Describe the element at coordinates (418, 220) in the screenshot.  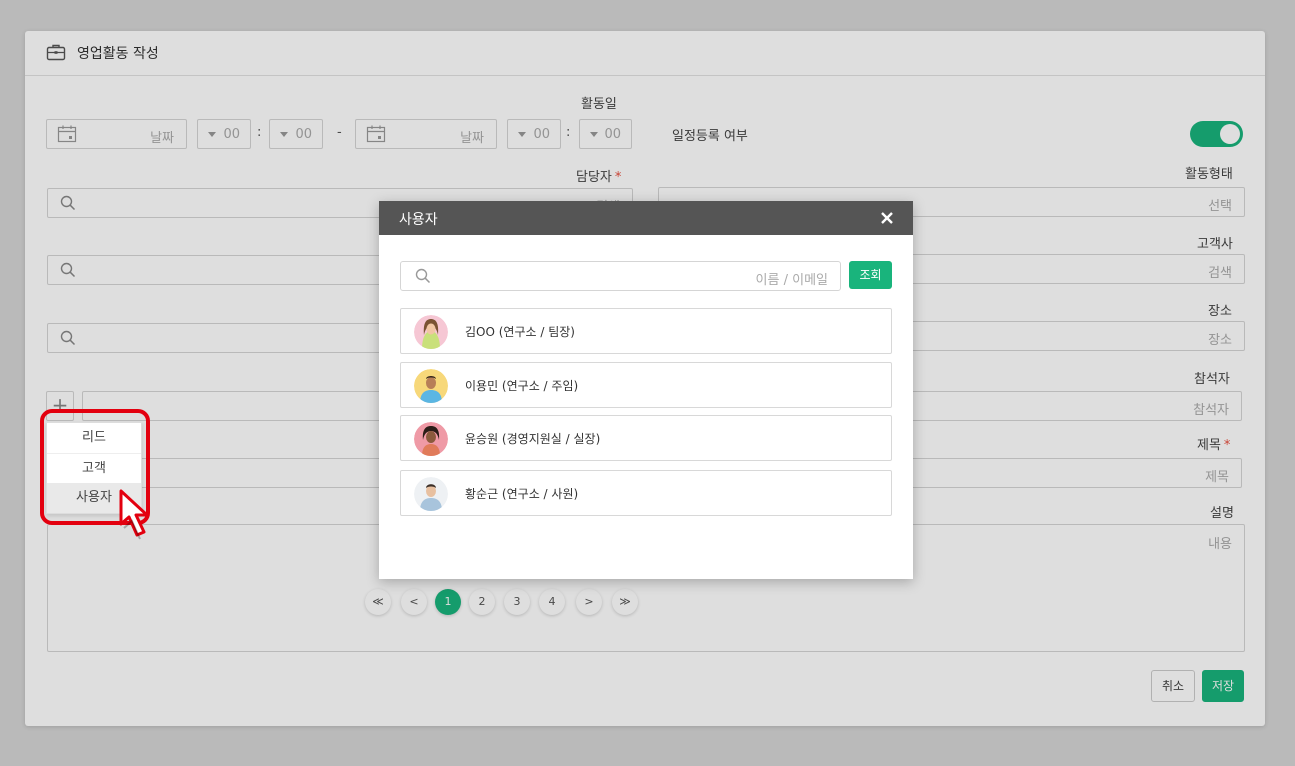
I see `modal-title: 사용자` at that location.